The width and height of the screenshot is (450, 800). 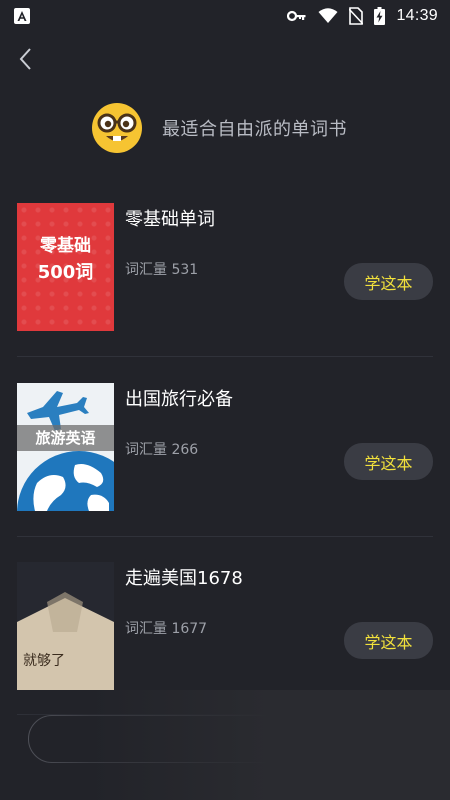 I want to click on bottom-action-button, so click(x=219, y=739).